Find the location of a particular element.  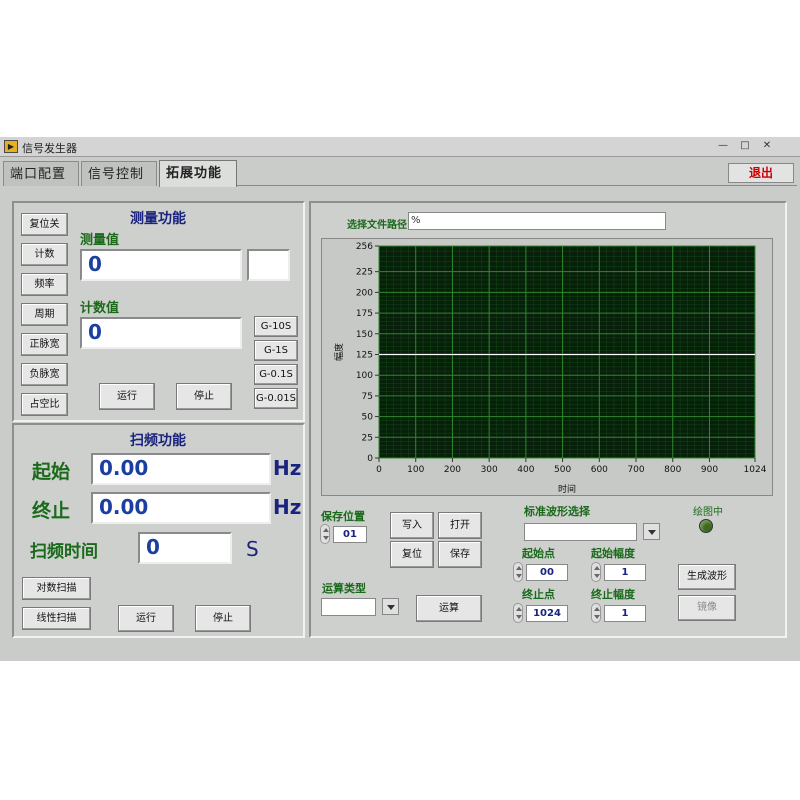

close-icon: ✕ is located at coordinates (767, 146).